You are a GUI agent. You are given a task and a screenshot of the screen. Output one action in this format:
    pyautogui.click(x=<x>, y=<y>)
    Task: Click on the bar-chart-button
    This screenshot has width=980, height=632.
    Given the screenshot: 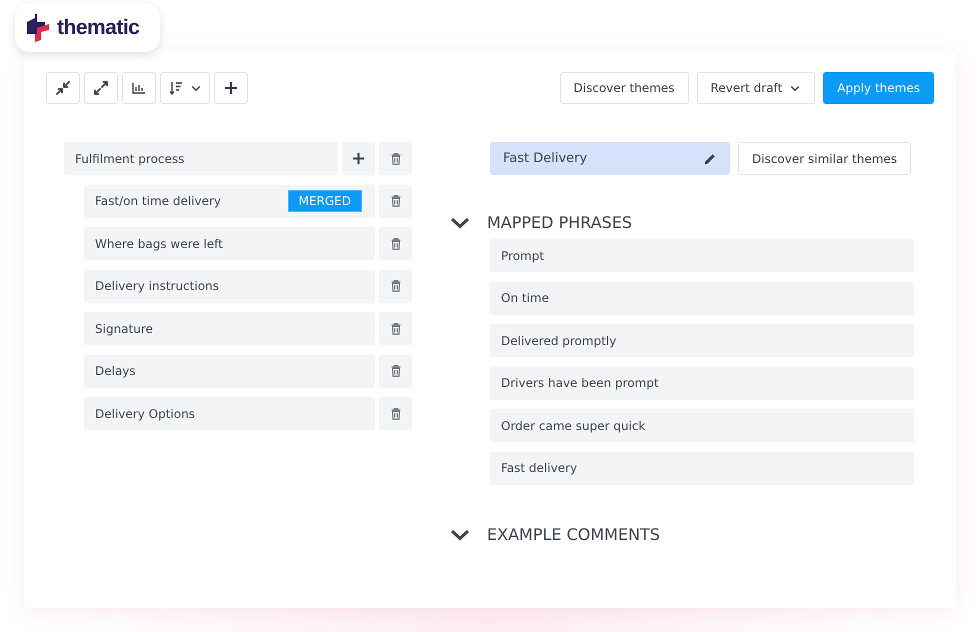 What is the action you would take?
    pyautogui.click(x=139, y=88)
    